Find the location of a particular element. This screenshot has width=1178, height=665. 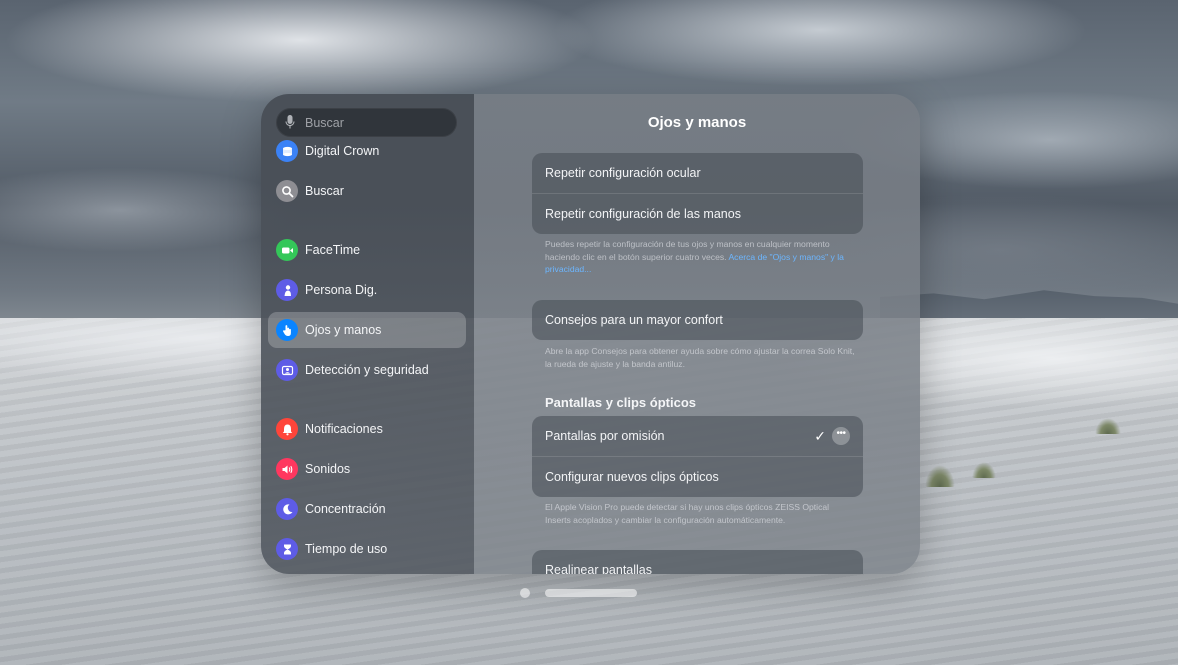

sidebar-item-notificaciones: Notificaciones is located at coordinates (367, 429).